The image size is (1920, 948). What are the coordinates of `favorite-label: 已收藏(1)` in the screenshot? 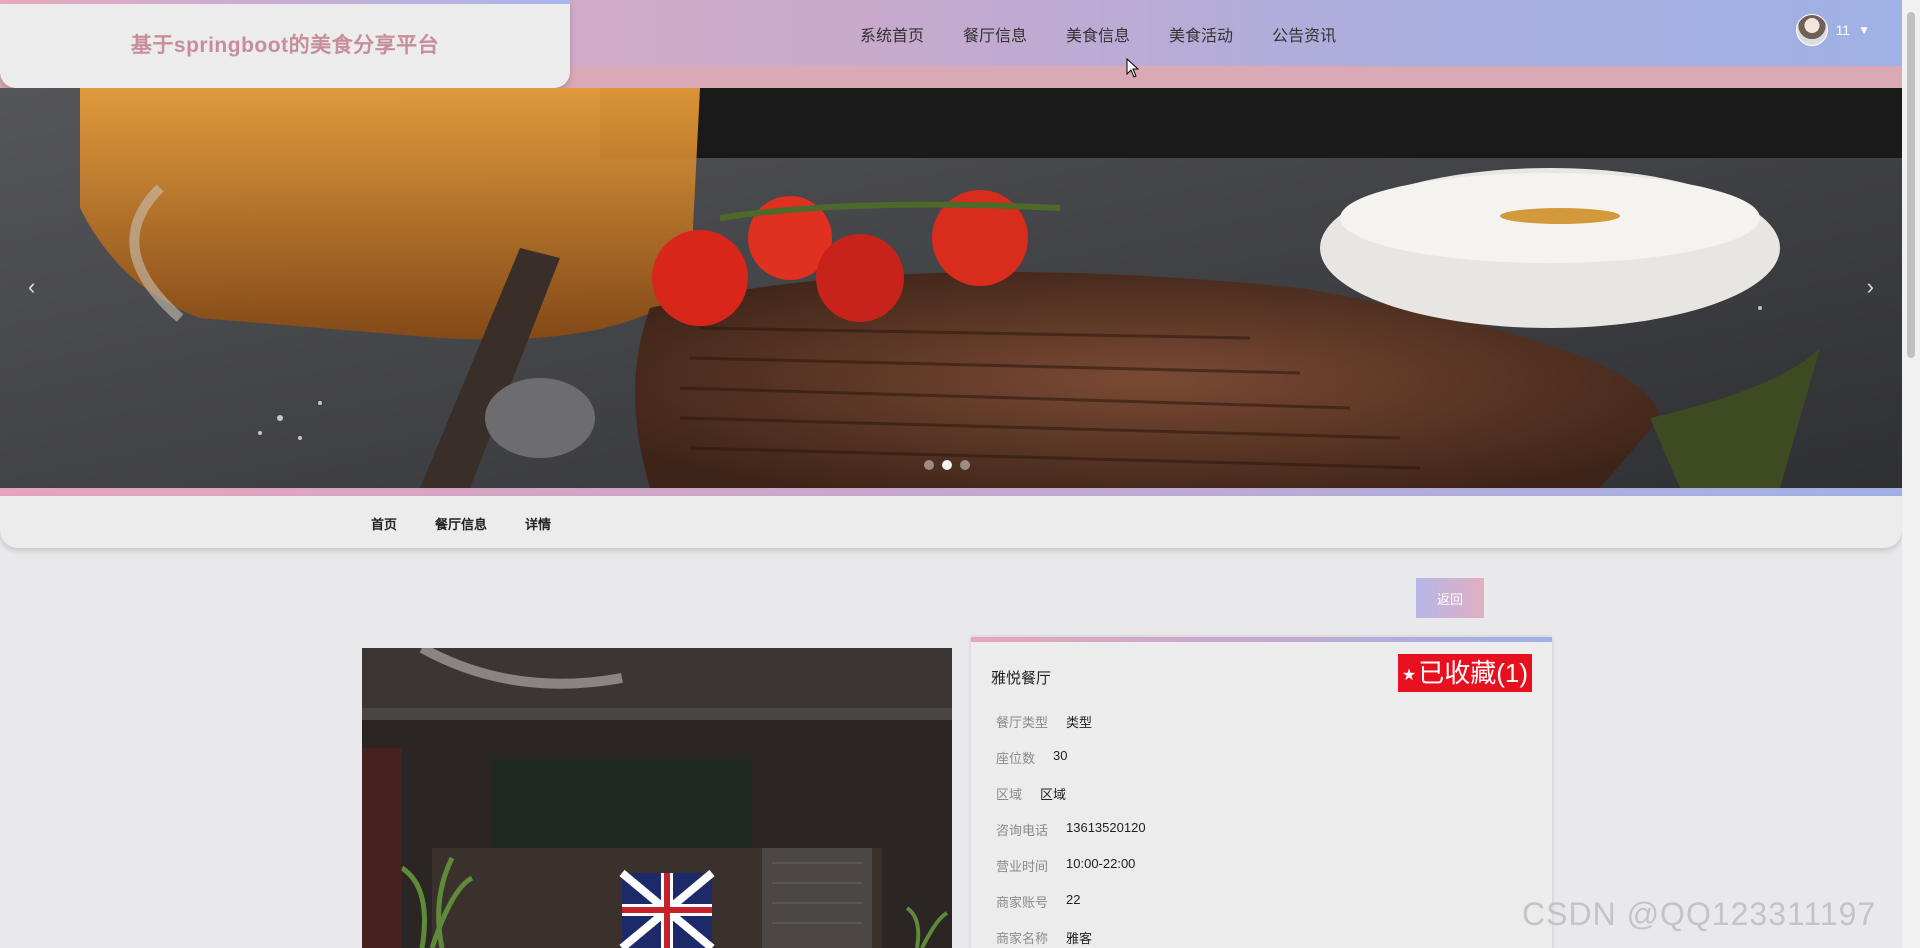 It's located at (1473, 673).